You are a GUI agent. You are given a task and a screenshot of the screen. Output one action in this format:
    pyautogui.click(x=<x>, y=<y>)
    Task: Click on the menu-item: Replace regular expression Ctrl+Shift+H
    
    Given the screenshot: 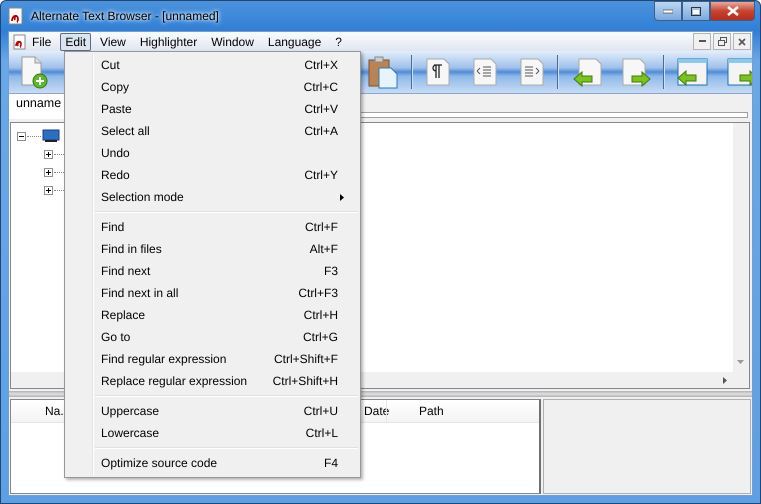 What is the action you would take?
    pyautogui.click(x=212, y=381)
    